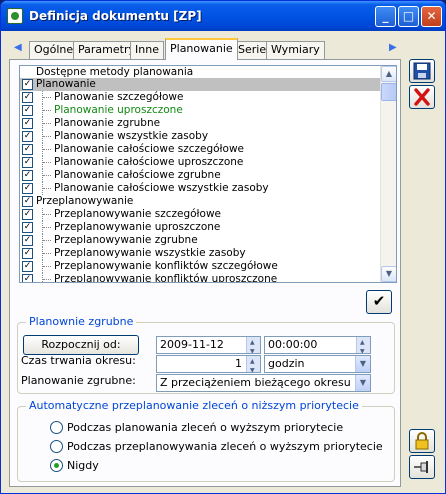 This screenshot has height=494, width=446. I want to click on delete-icon, so click(422, 97).